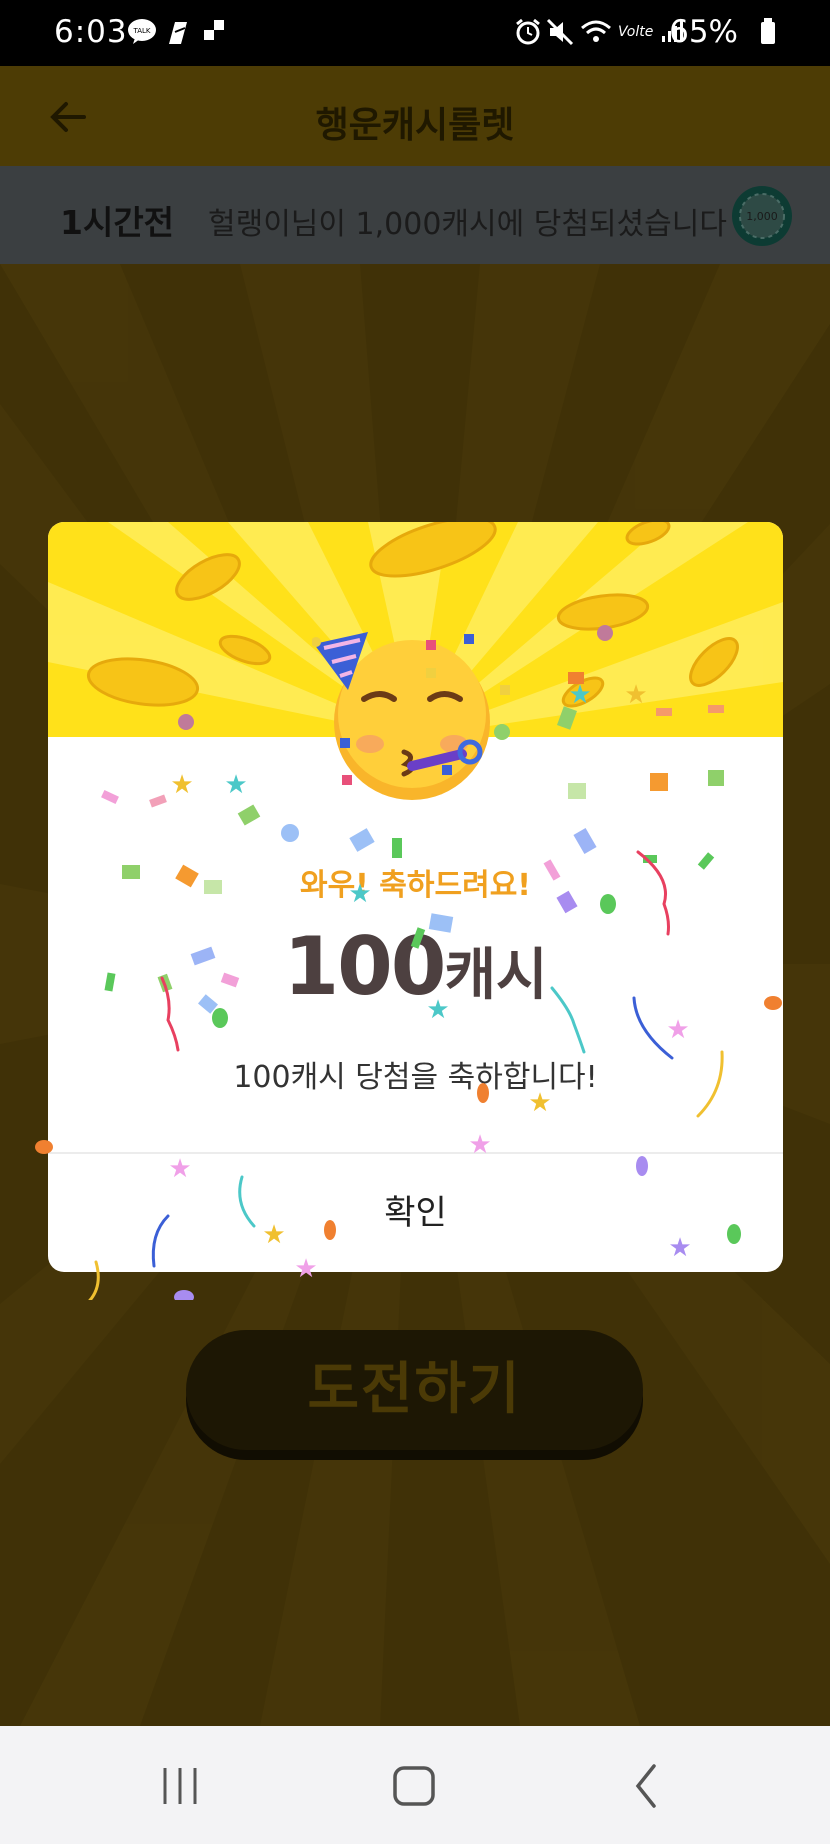 The height and width of the screenshot is (1844, 830). I want to click on coin-badge-label: 1,000, so click(762, 216).